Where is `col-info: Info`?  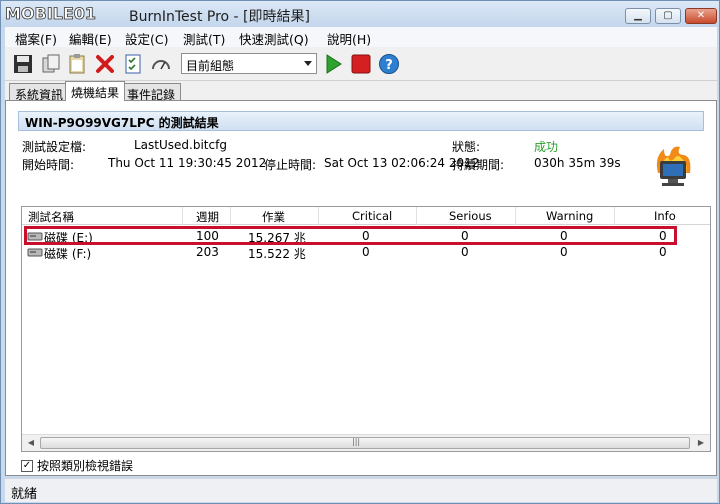 col-info: Info is located at coordinates (665, 216).